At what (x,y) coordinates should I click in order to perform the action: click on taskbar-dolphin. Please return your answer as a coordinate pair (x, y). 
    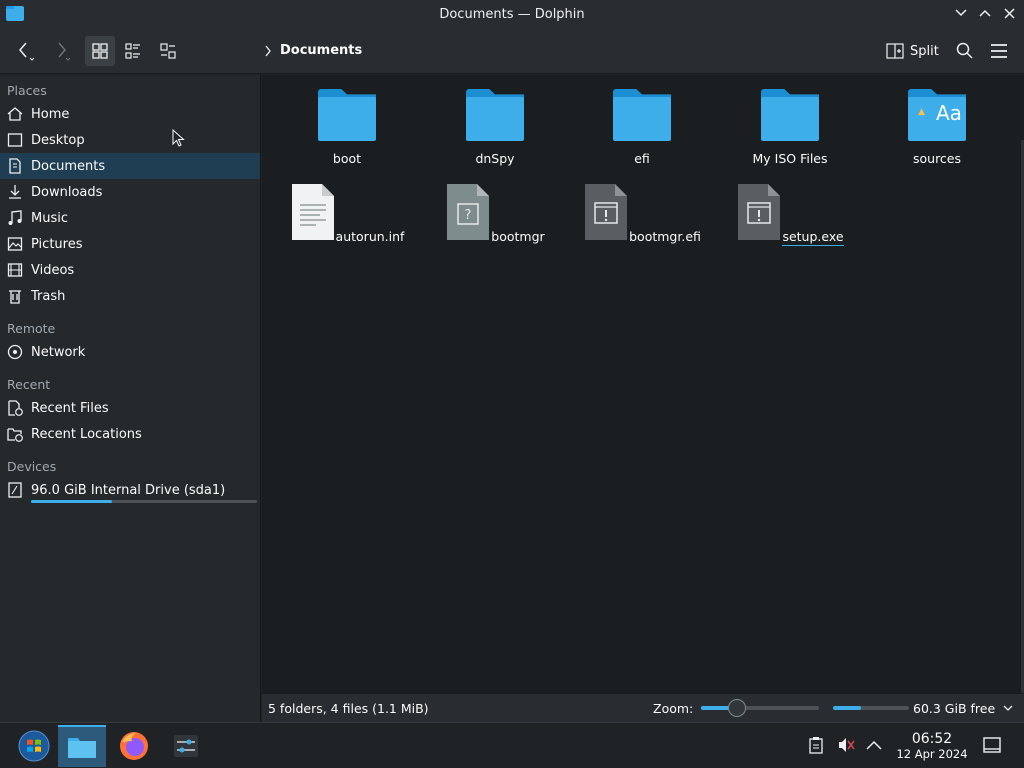
    Looking at the image, I should click on (82, 746).